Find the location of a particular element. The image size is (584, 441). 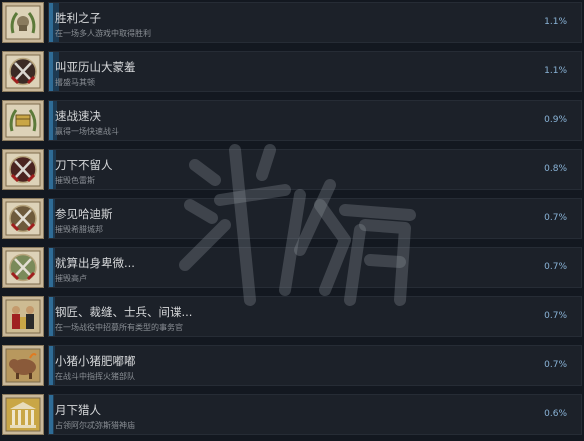

achievement-title: 胜利之子 is located at coordinates (78, 18).